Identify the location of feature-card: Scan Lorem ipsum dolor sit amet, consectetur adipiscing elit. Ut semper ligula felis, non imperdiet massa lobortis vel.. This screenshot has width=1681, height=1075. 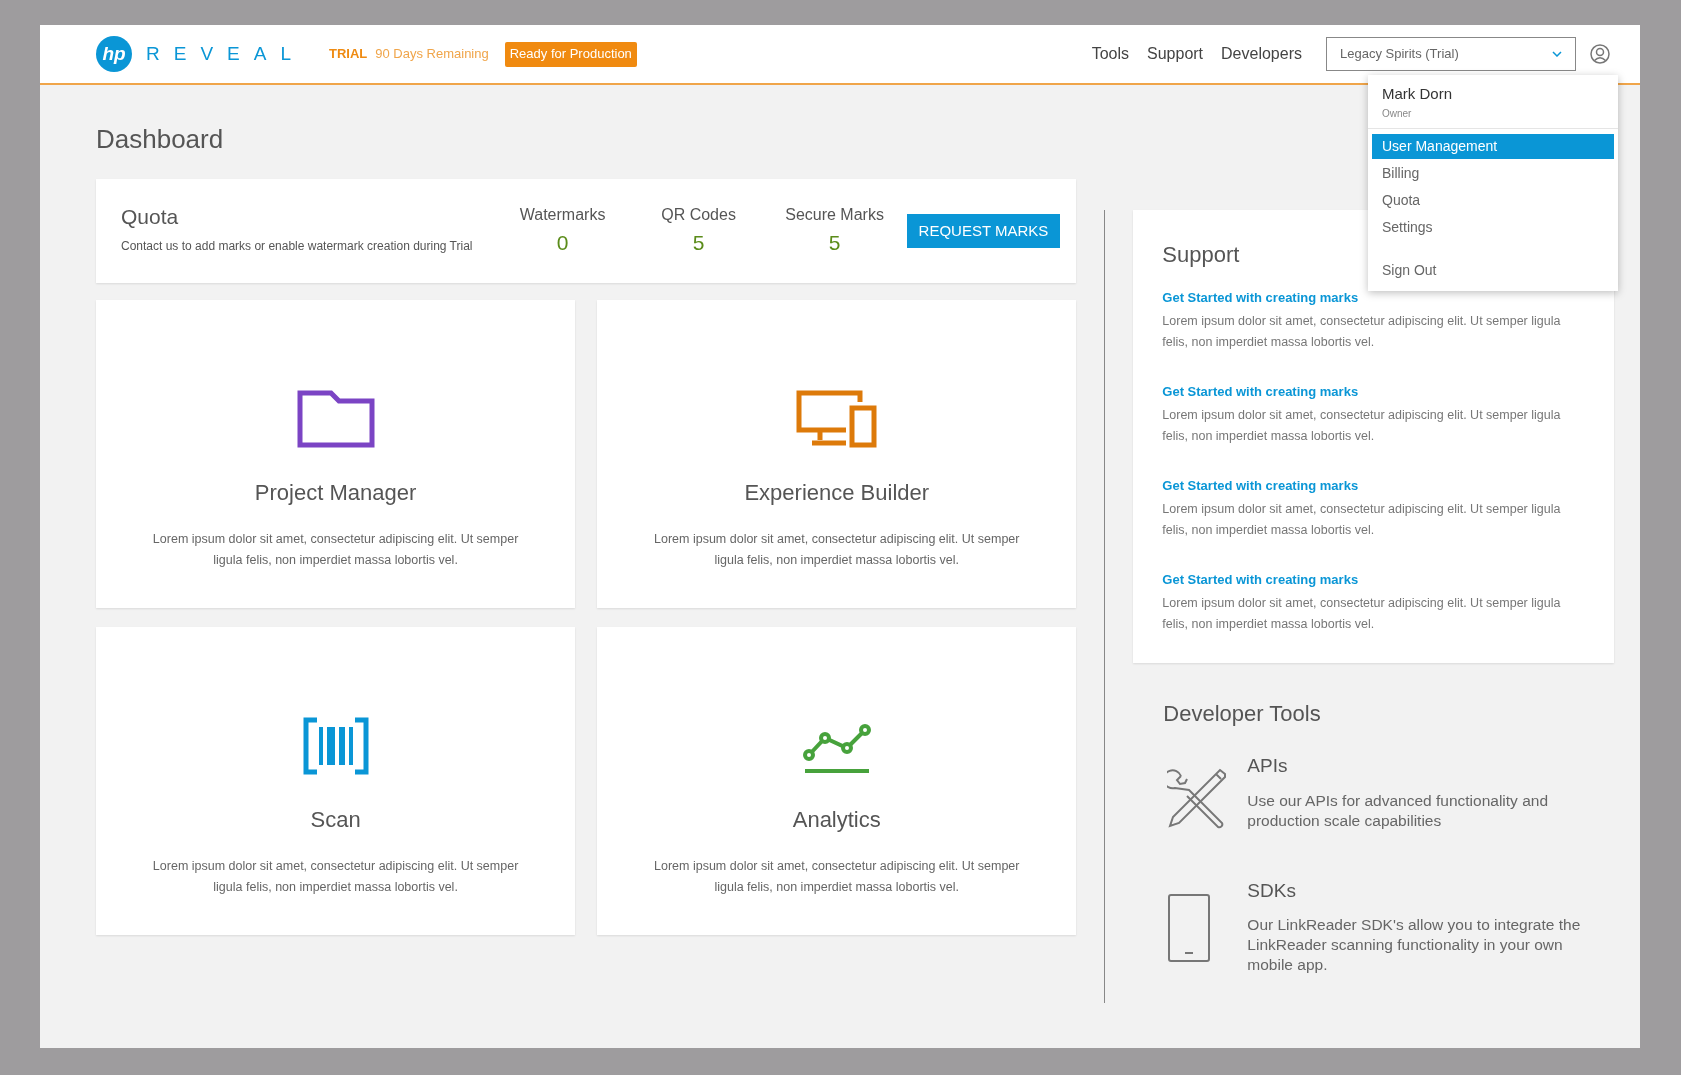
(336, 781).